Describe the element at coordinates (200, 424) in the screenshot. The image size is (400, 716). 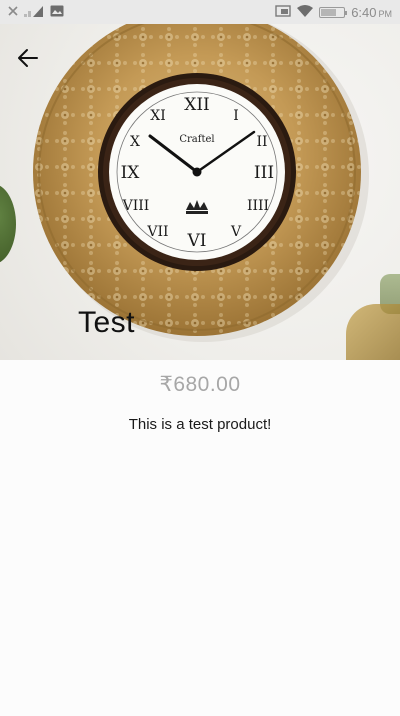
I see `product-description: This is a test product!` at that location.